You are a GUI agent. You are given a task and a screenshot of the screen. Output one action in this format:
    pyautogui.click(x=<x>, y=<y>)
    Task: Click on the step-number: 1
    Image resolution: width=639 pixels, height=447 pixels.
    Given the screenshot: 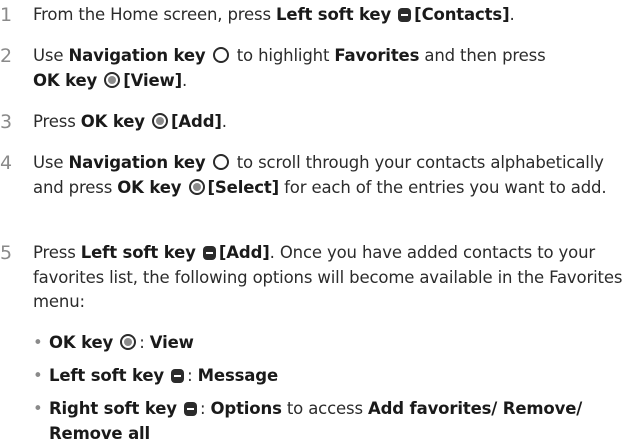 What is the action you would take?
    pyautogui.click(x=6, y=15)
    